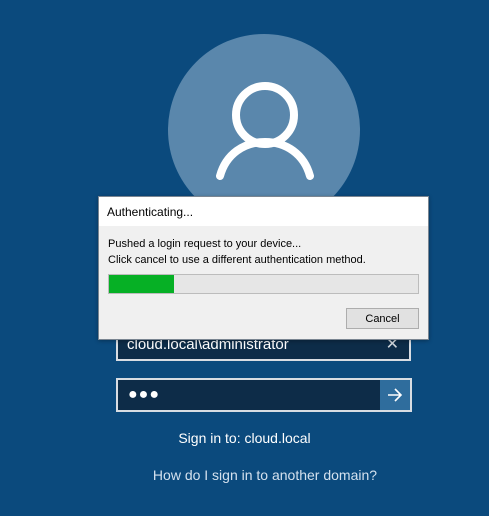  What do you see at coordinates (141, 284) in the screenshot?
I see `progress-fill` at bounding box center [141, 284].